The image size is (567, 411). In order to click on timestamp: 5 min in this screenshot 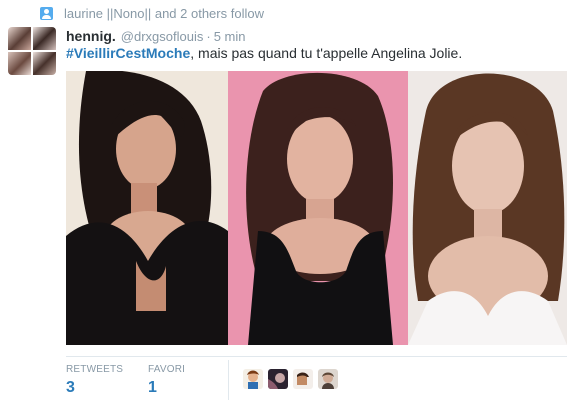, I will do `click(230, 36)`.